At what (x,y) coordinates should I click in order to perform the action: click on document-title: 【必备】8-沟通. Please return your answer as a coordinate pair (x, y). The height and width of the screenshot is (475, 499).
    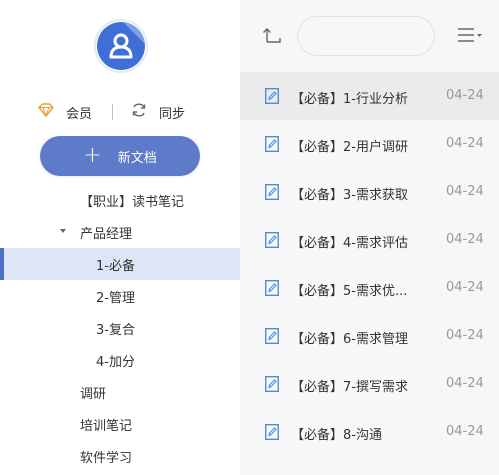
    Looking at the image, I should click on (336, 435).